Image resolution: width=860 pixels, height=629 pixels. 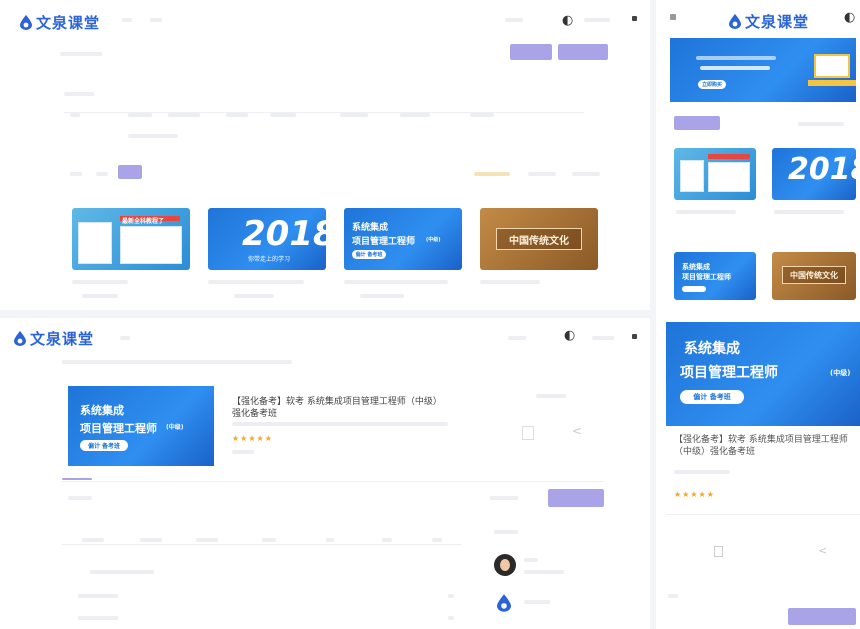 What do you see at coordinates (697, 123) in the screenshot?
I see `category-selector` at bounding box center [697, 123].